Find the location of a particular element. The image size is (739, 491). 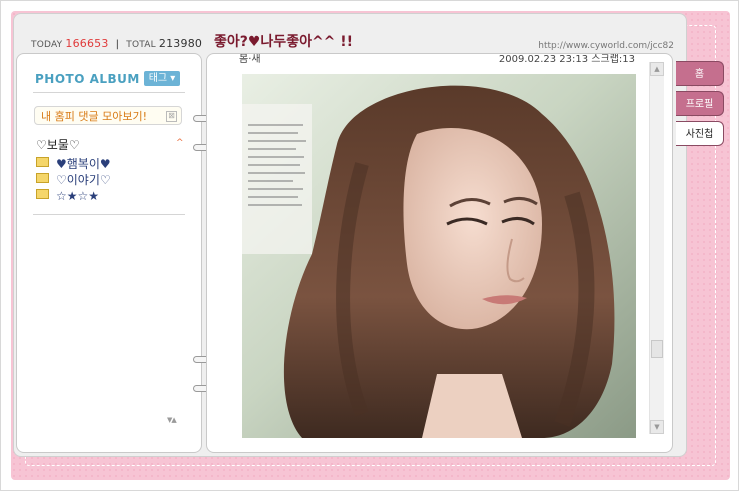

collapse-icon: ^ is located at coordinates (180, 143).